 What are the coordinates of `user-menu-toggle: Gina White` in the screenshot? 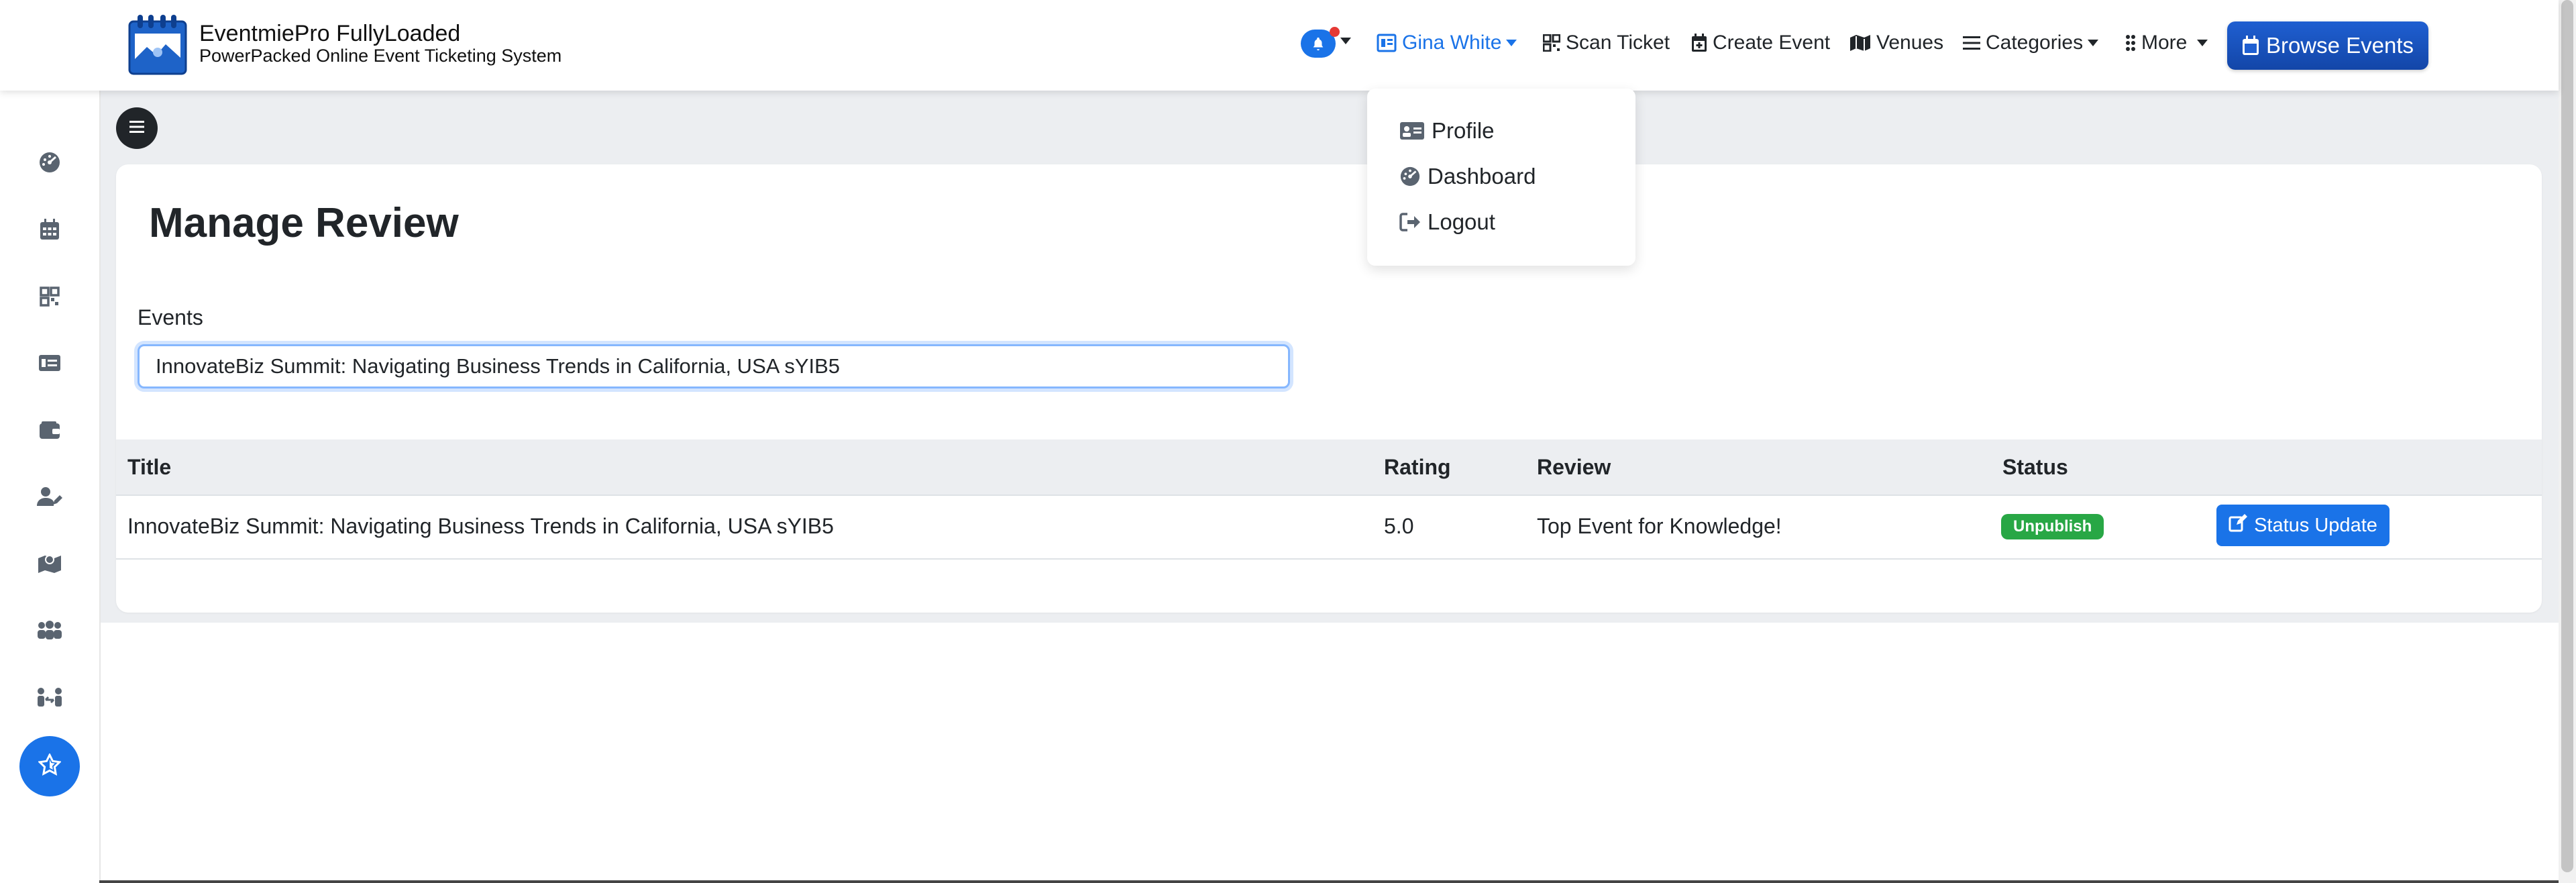 It's located at (1447, 43).